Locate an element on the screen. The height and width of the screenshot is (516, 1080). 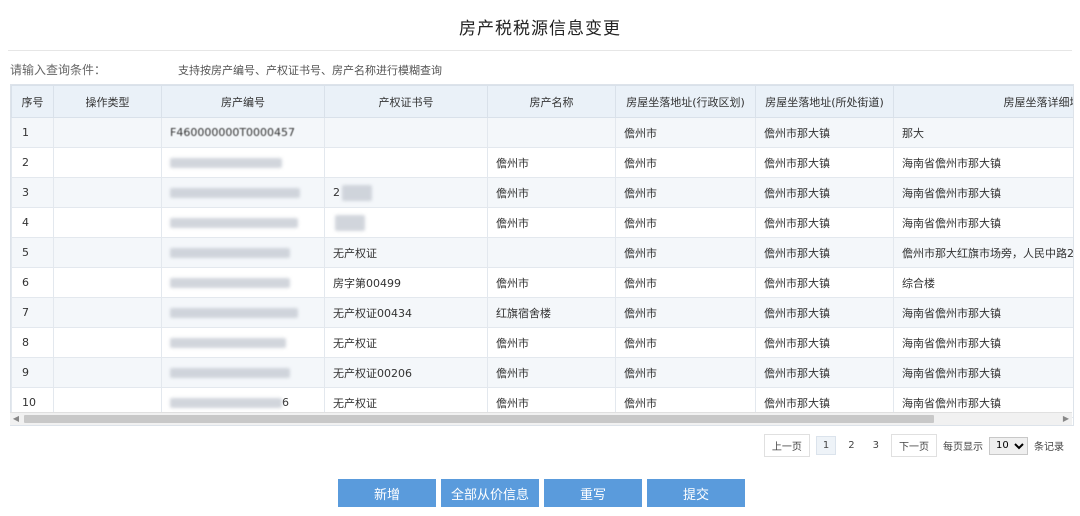
table-row: 6 房字第00499 儋州市 儋州市 儋州市那大镇 综合楼 is located at coordinates (542, 282).